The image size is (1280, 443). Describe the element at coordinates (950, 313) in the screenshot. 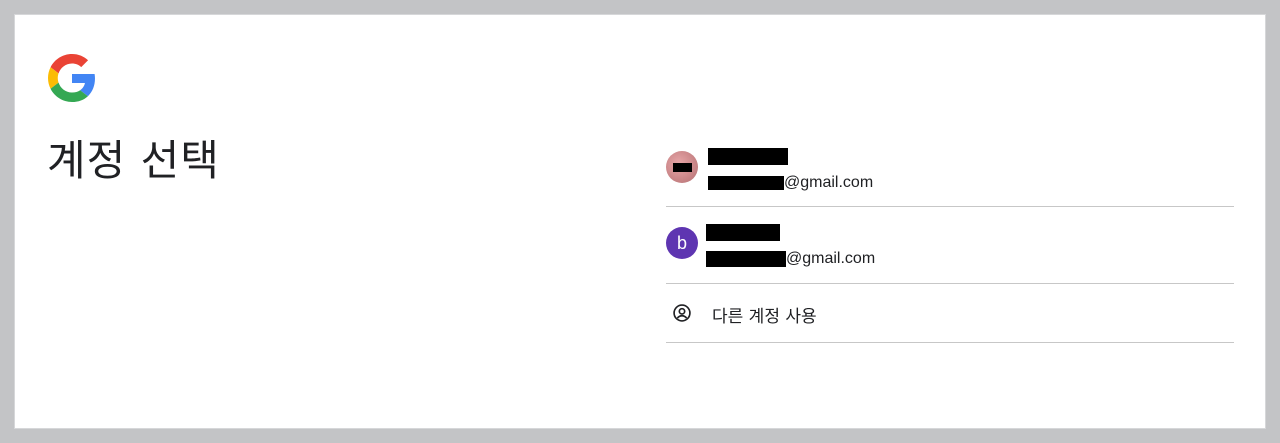

I see `use-another-account-button: 다른 계정 사용` at that location.